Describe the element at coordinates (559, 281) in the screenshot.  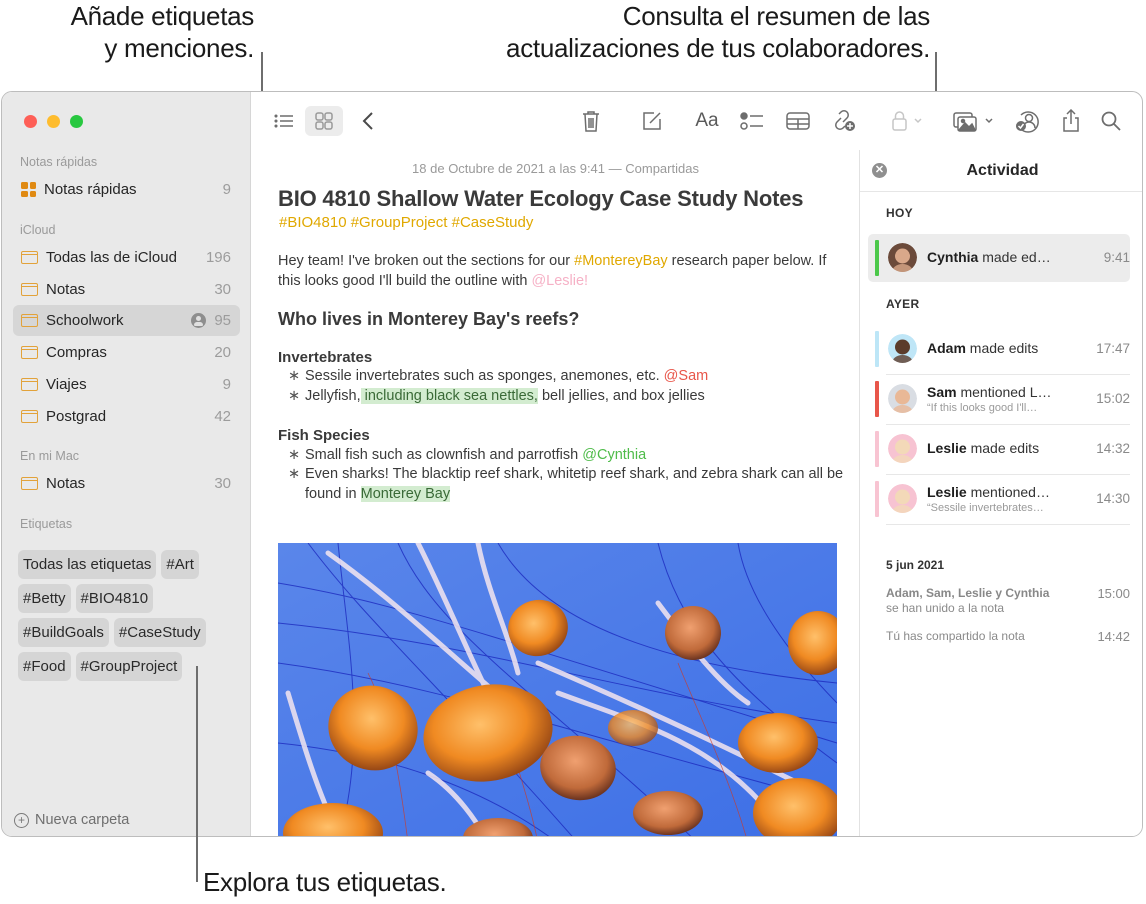
I see `mention-leslie: @Leslie!` at that location.